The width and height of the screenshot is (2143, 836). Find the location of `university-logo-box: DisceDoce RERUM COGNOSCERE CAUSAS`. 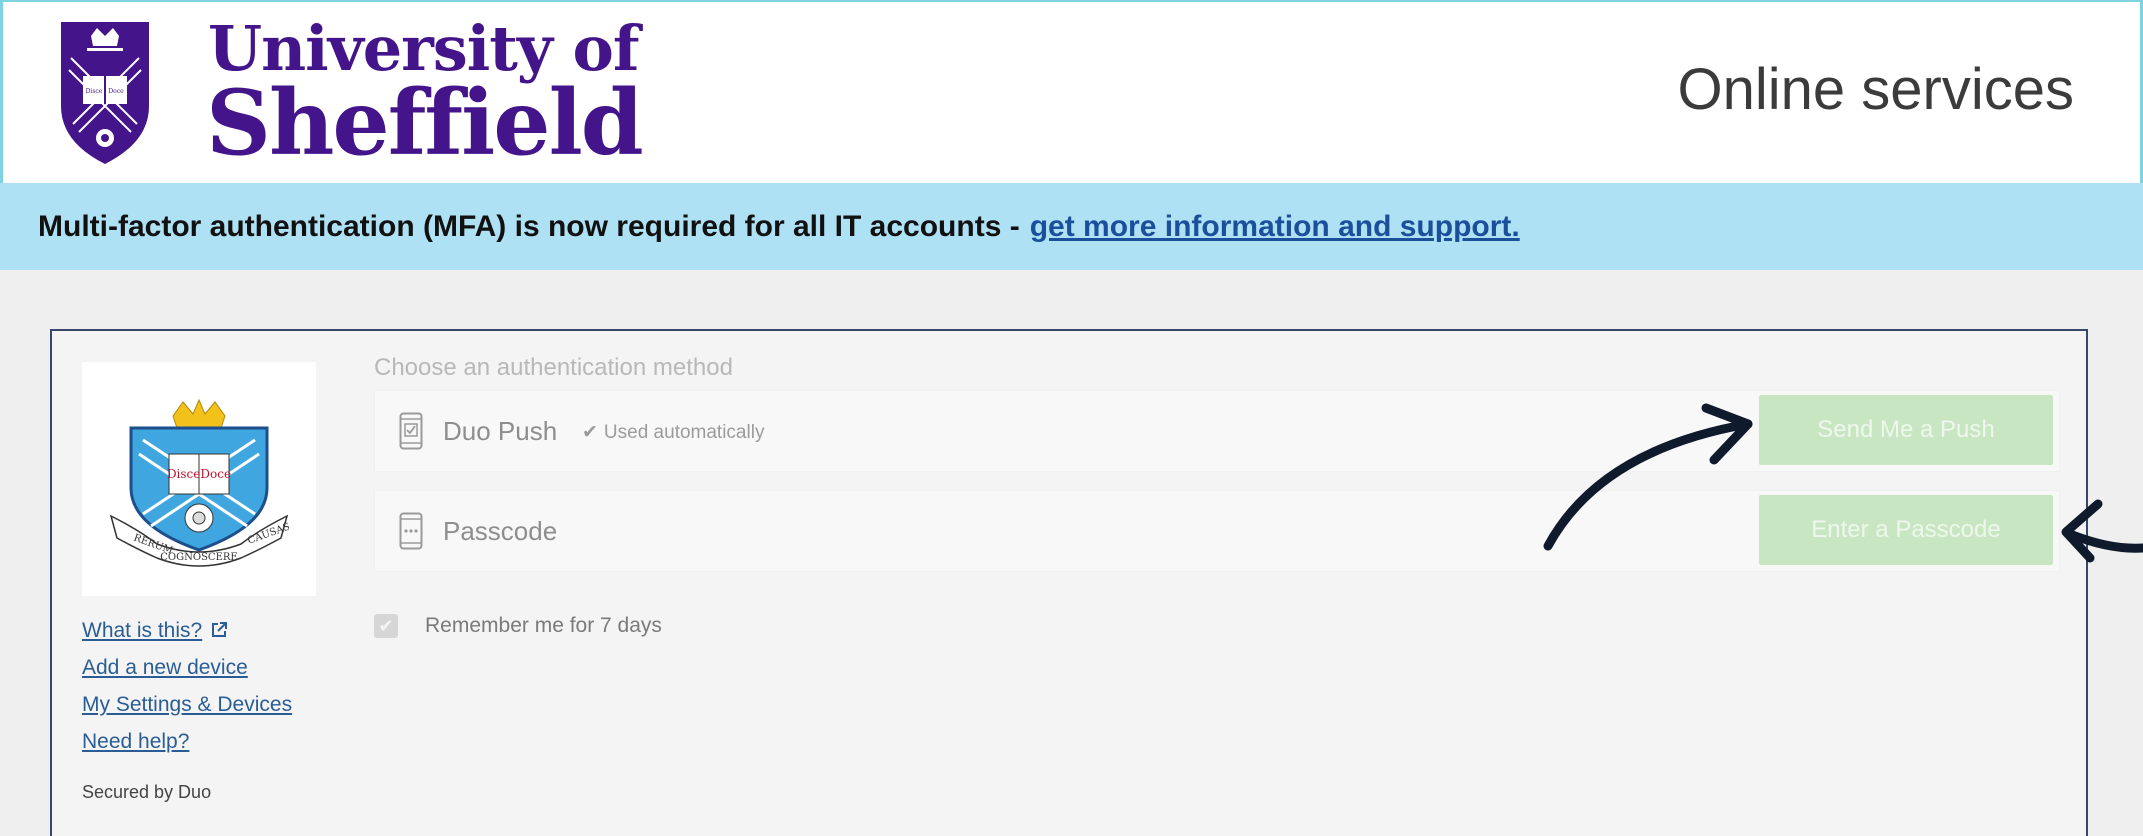

university-logo-box: DisceDoce RERUM COGNOSCERE CAUSAS is located at coordinates (199, 479).